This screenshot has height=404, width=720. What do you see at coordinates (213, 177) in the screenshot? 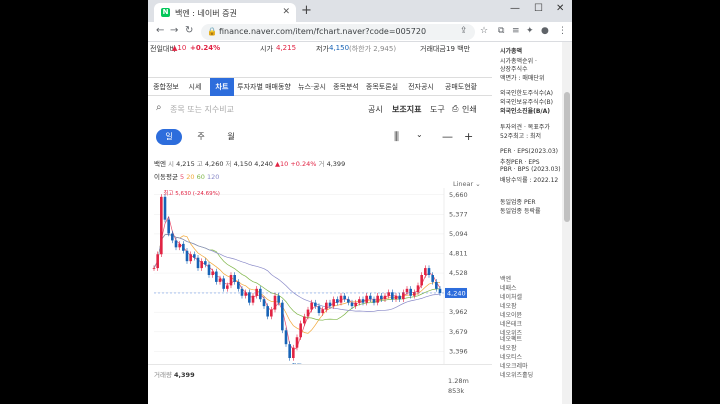
I see `ma120-legend: 120` at bounding box center [213, 177].